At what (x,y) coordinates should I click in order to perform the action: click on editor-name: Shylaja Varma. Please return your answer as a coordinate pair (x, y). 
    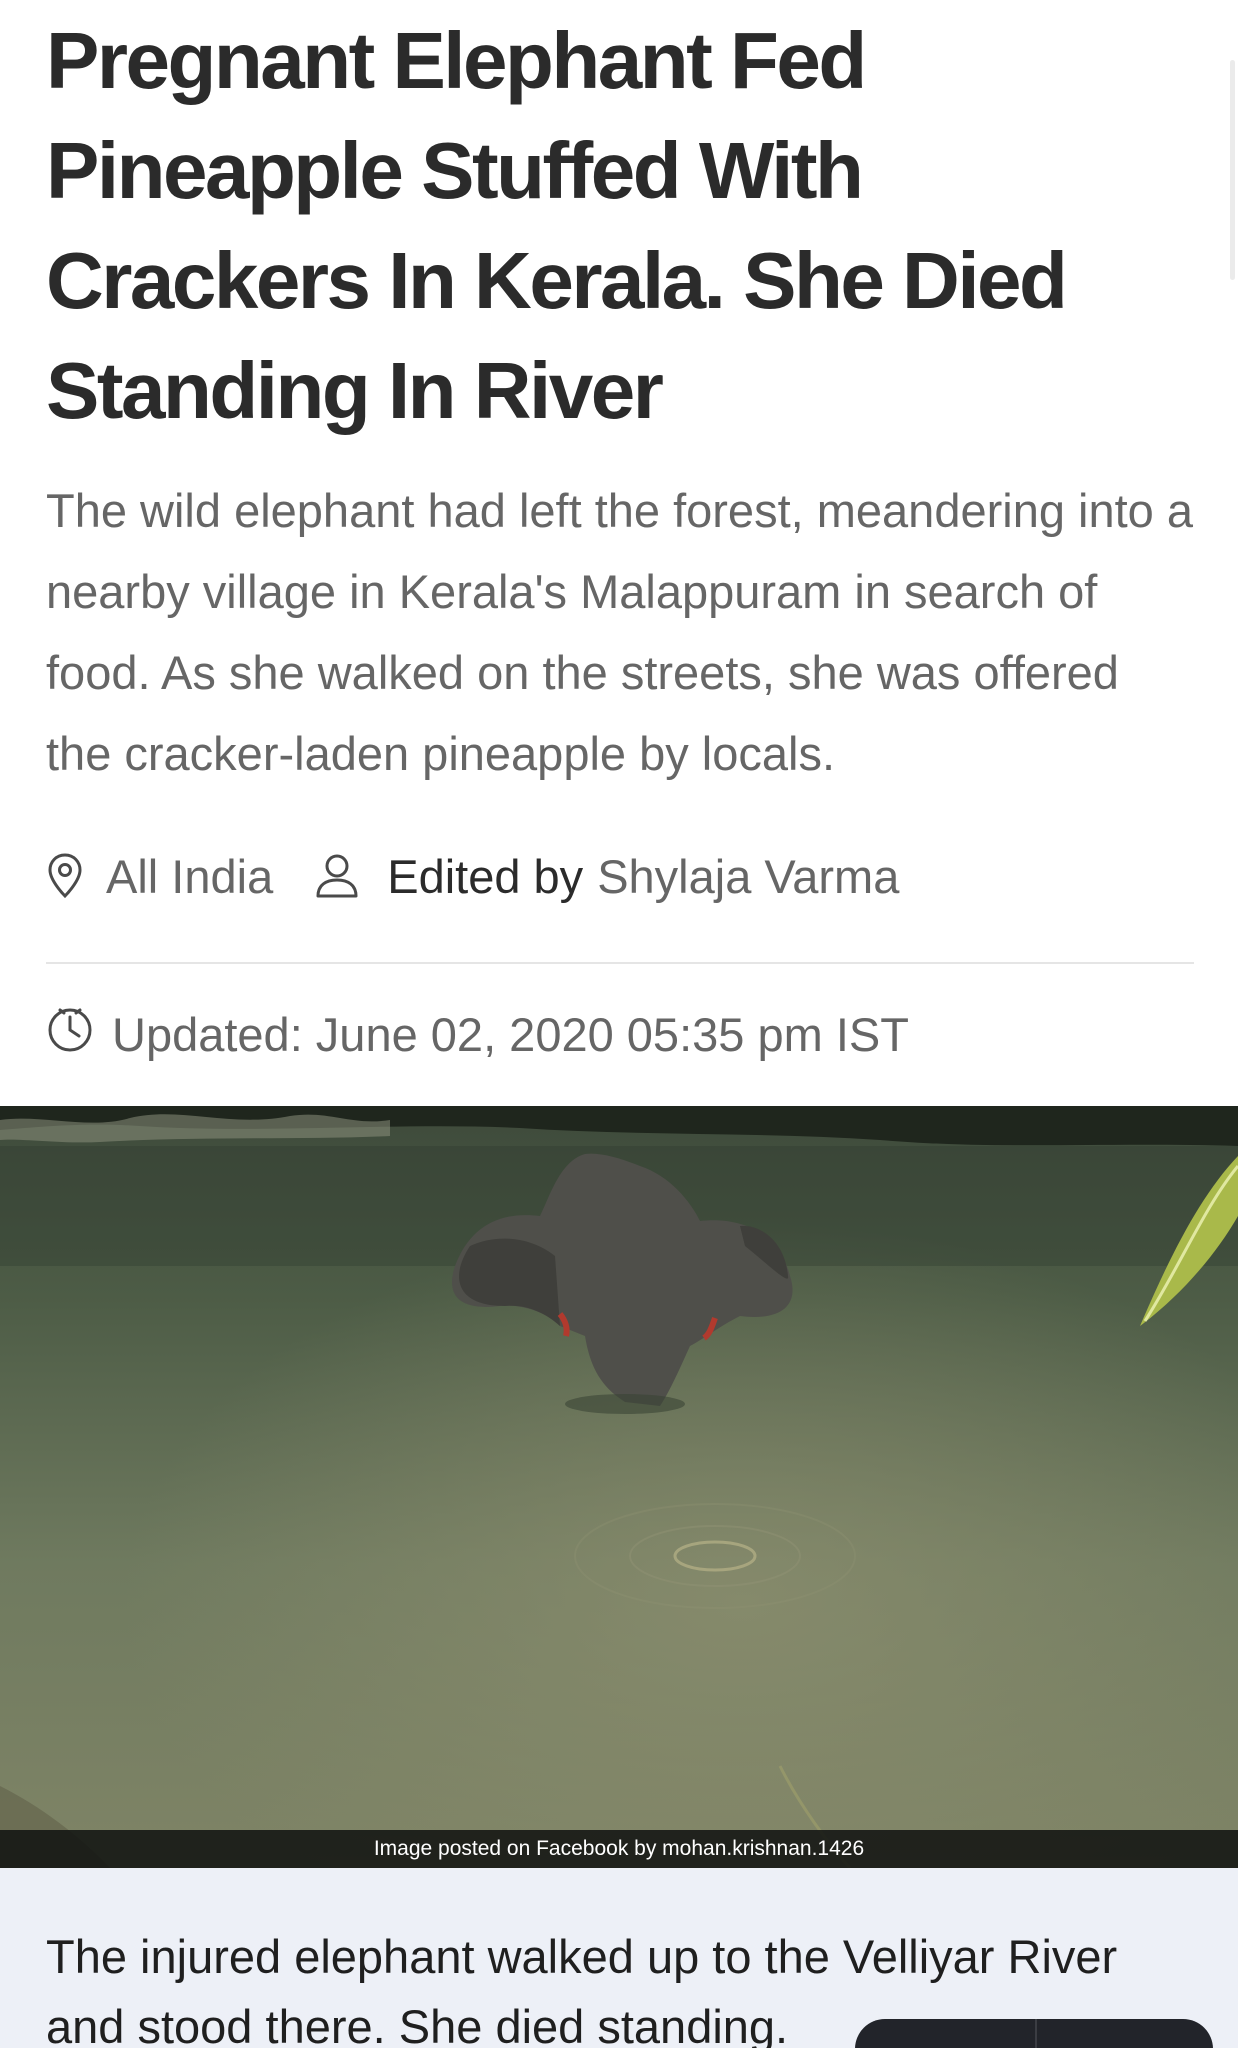
    Looking at the image, I should click on (748, 876).